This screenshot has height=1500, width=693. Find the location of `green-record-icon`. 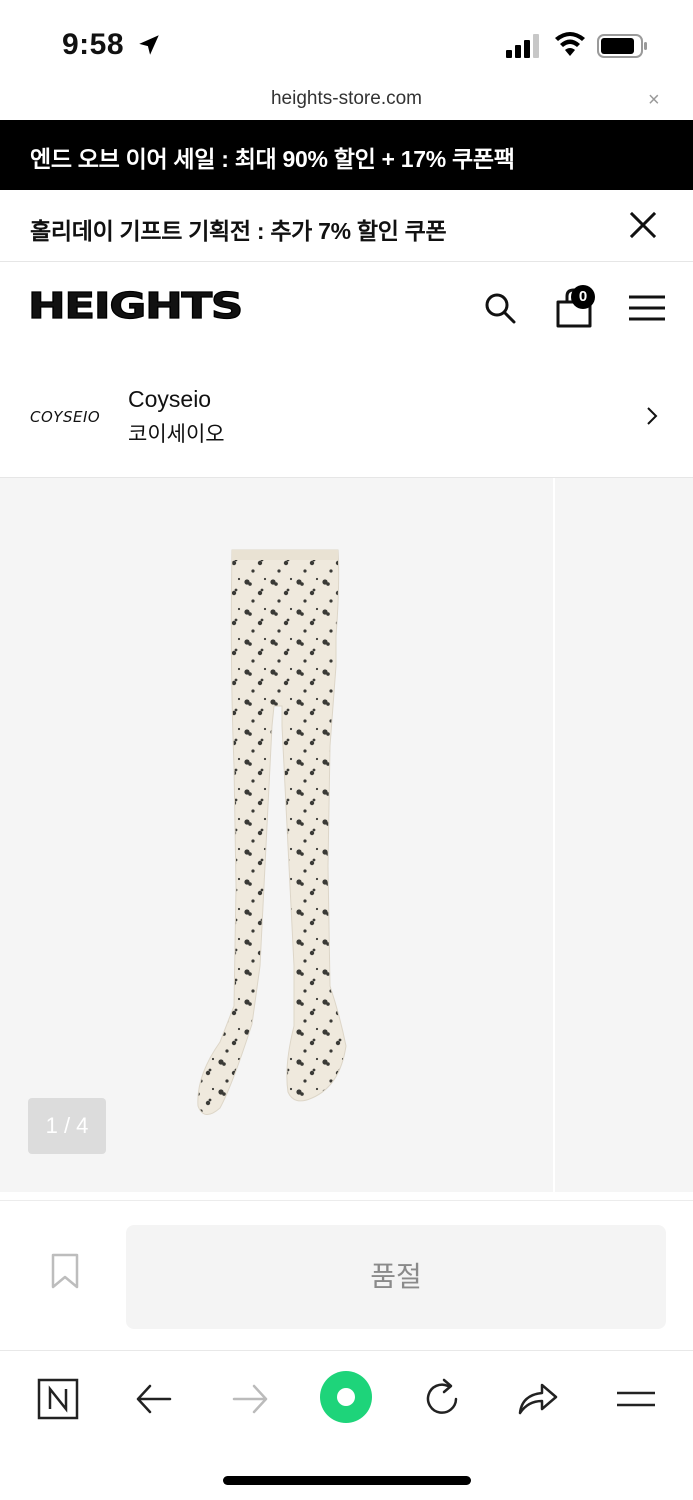

green-record-icon is located at coordinates (346, 1397).